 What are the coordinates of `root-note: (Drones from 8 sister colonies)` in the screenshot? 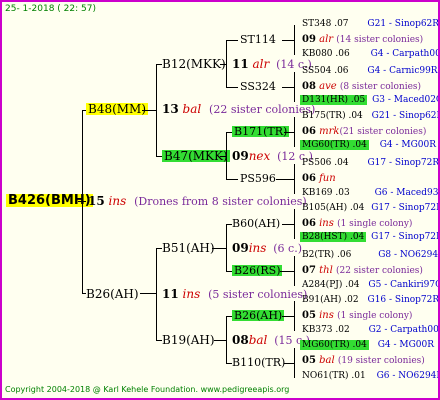 It's located at (220, 201).